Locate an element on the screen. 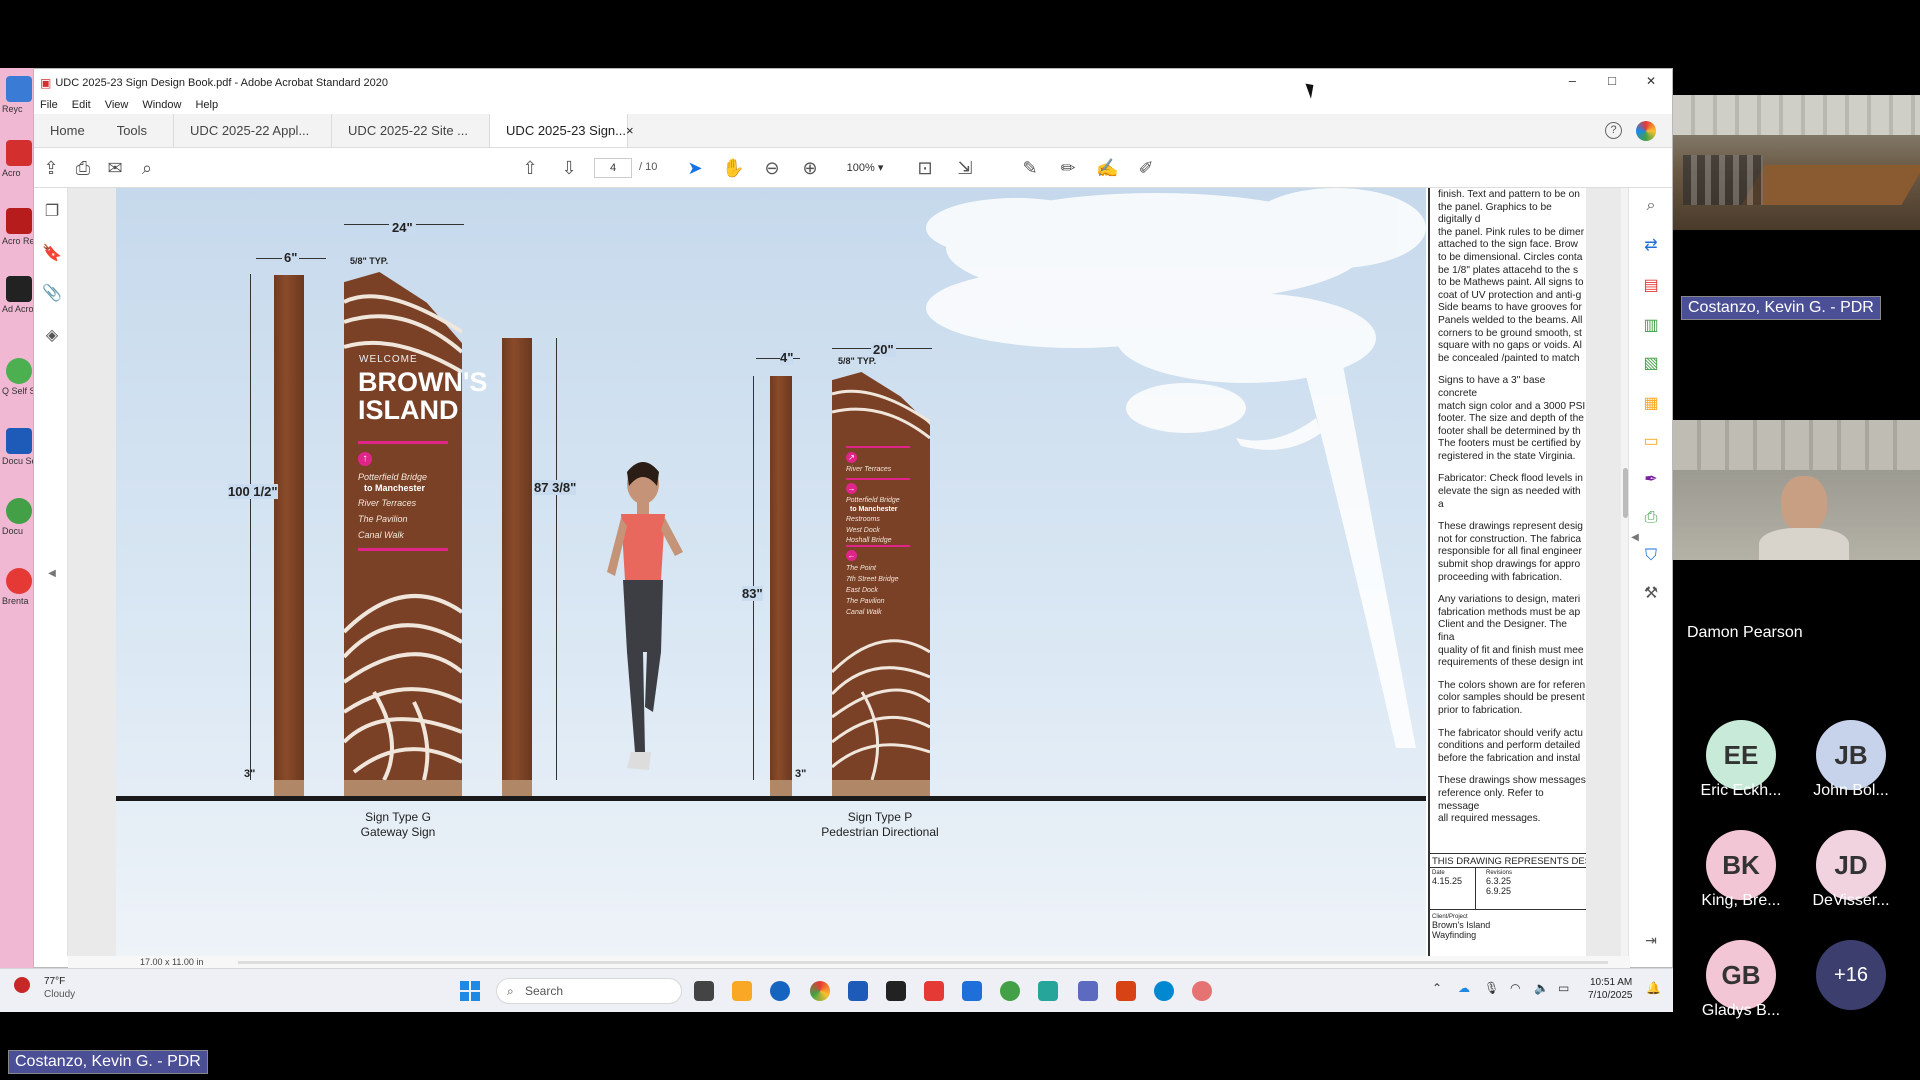 The height and width of the screenshot is (1080, 1920). fill-and-sign-icon: ✒ is located at coordinates (1651, 480).